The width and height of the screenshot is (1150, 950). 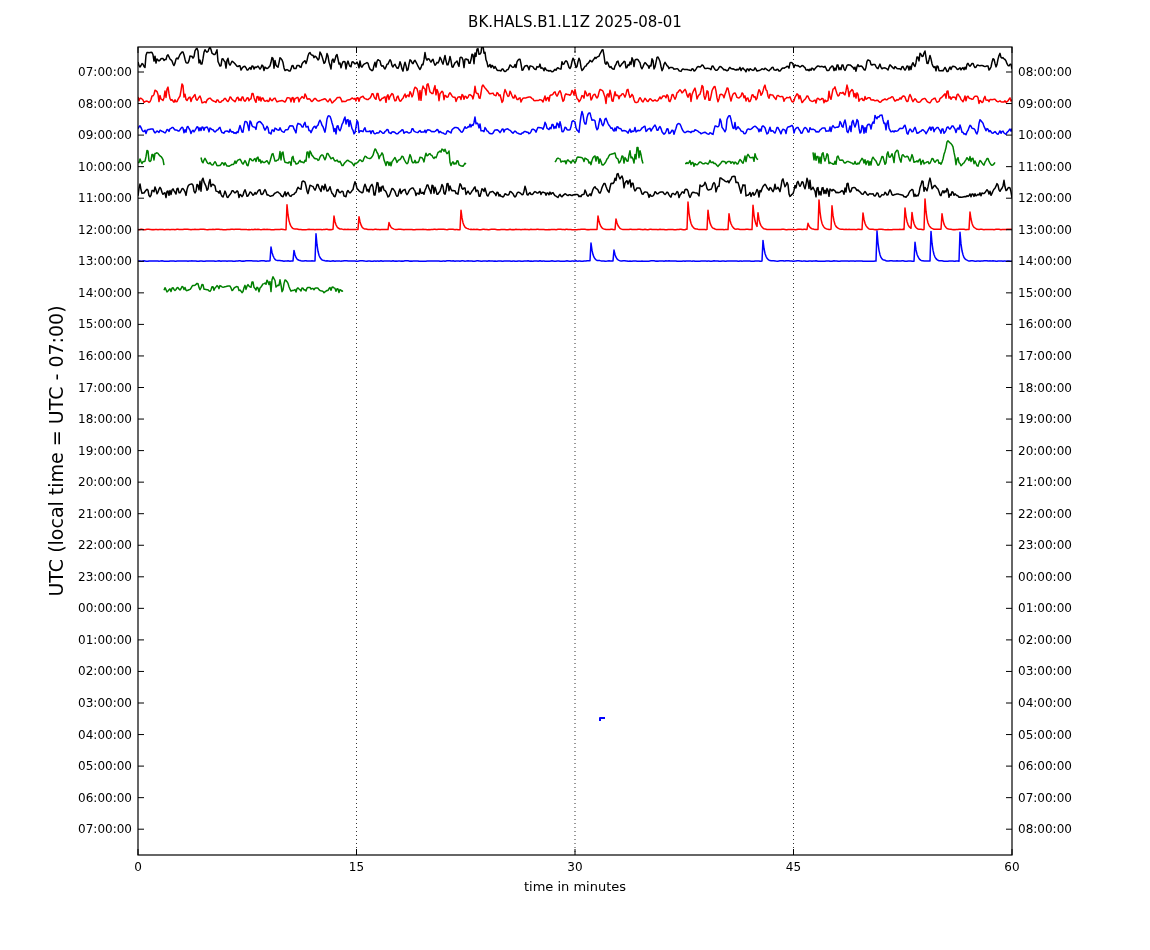 What do you see at coordinates (138, 867) in the screenshot?
I see `x-tick-label: 0` at bounding box center [138, 867].